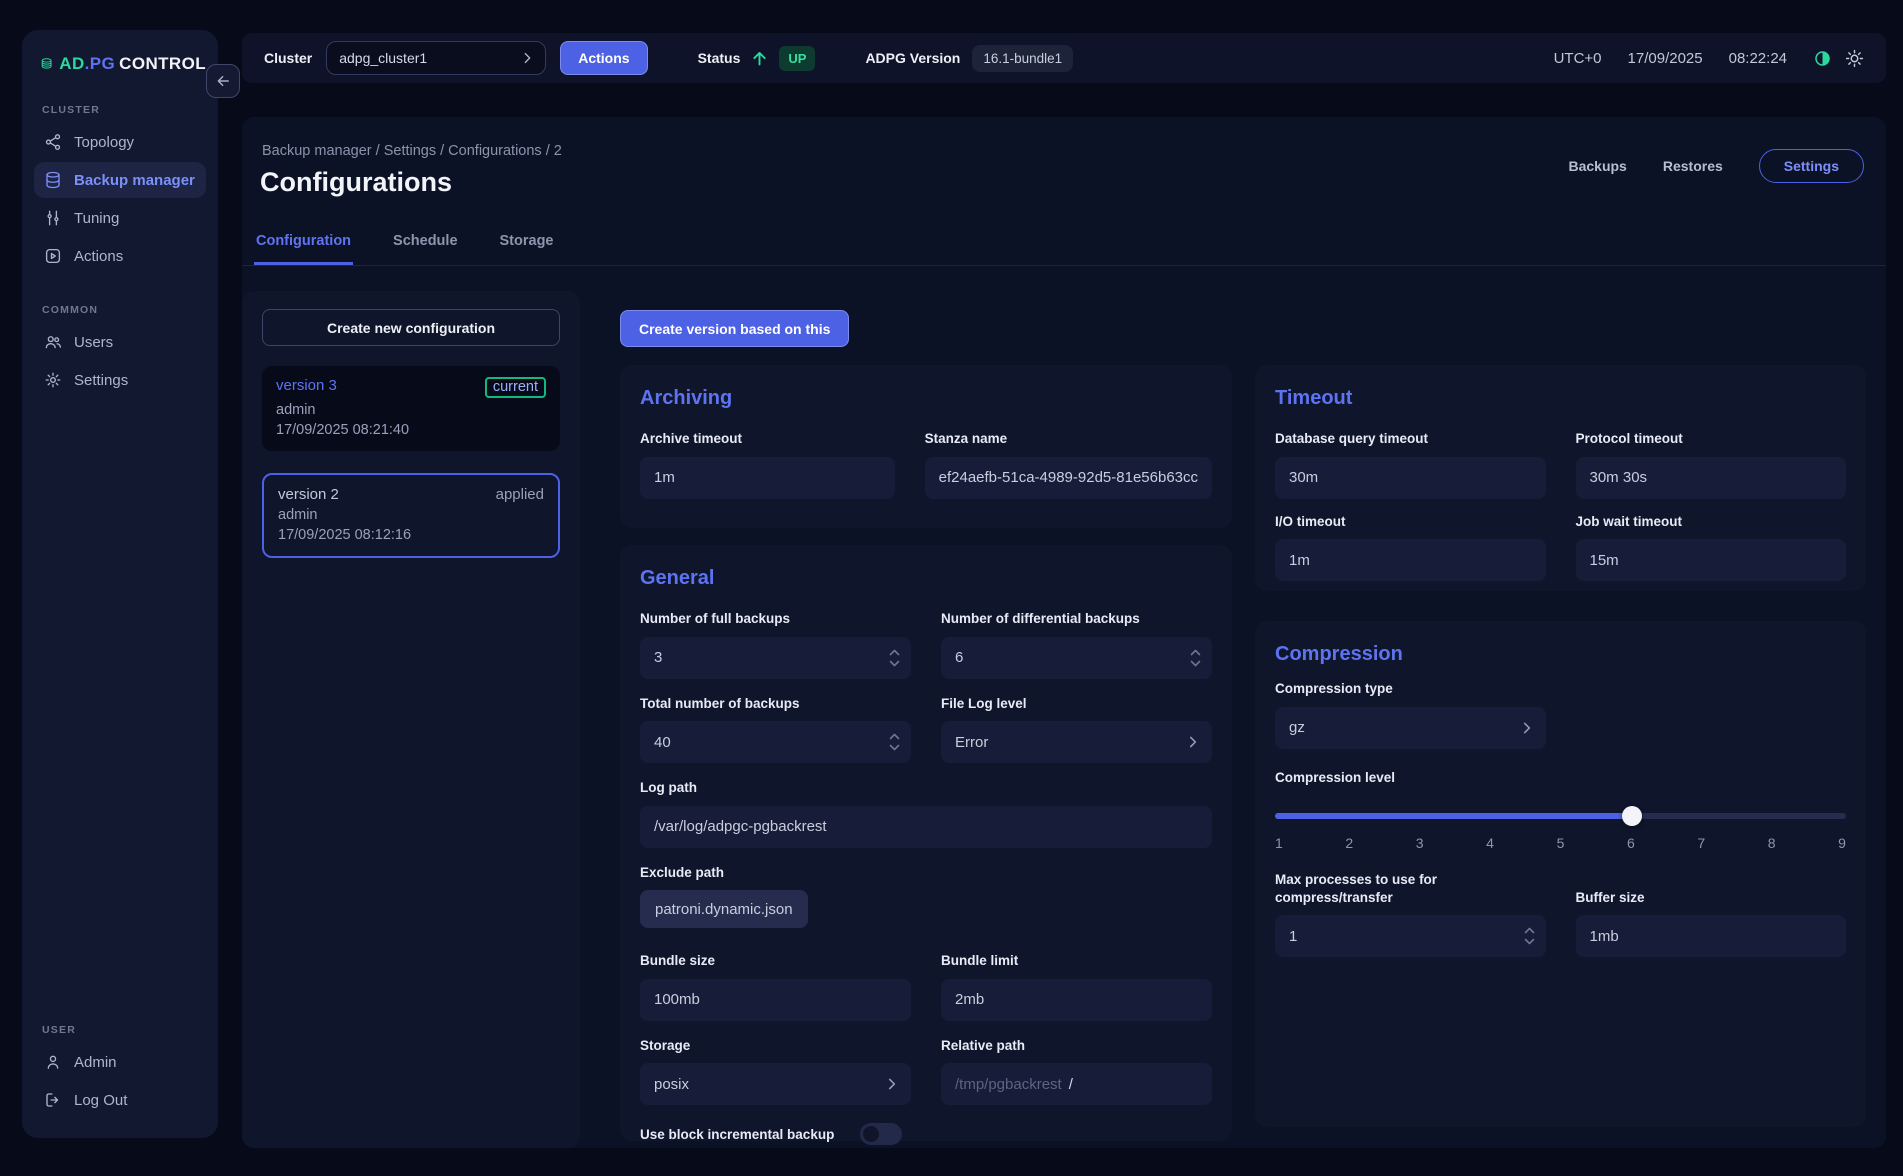 This screenshot has width=1903, height=1176. Describe the element at coordinates (775, 1084) in the screenshot. I see `storage-select: posix` at that location.